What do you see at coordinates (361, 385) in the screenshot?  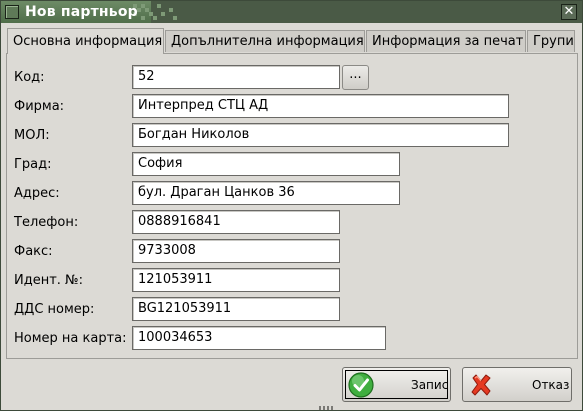 I see `checkmark-icon` at bounding box center [361, 385].